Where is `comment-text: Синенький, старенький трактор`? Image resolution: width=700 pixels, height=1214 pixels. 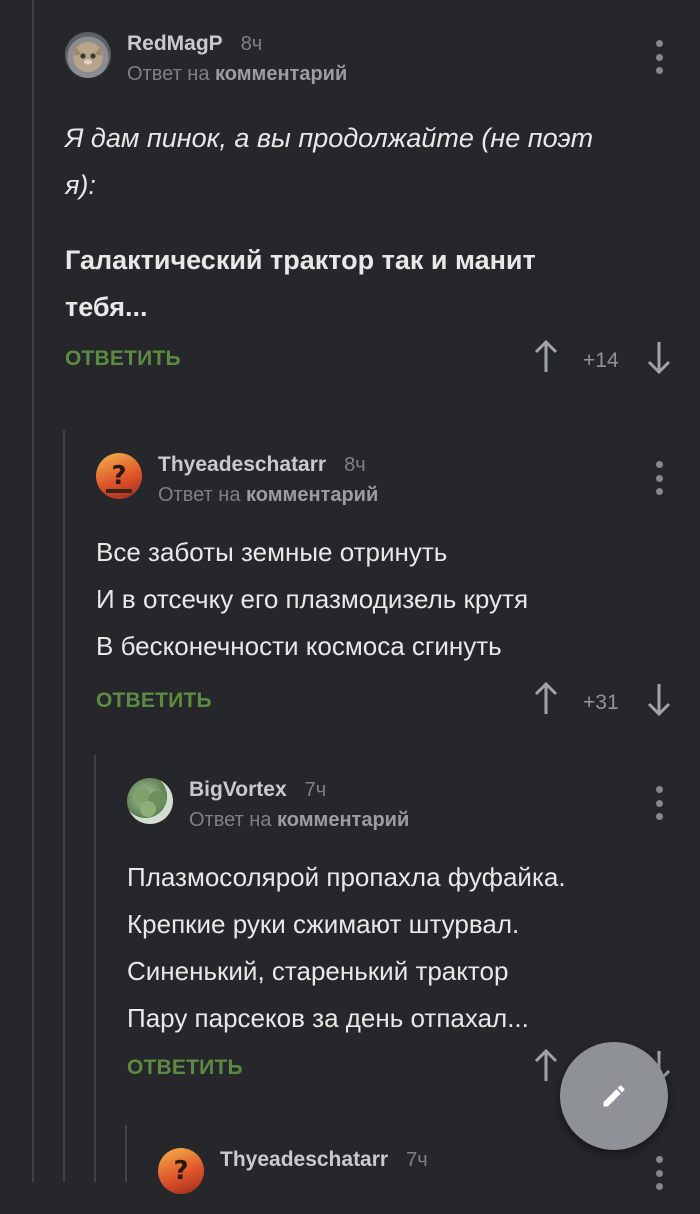
comment-text: Синенький, старенький трактор is located at coordinates (318, 971).